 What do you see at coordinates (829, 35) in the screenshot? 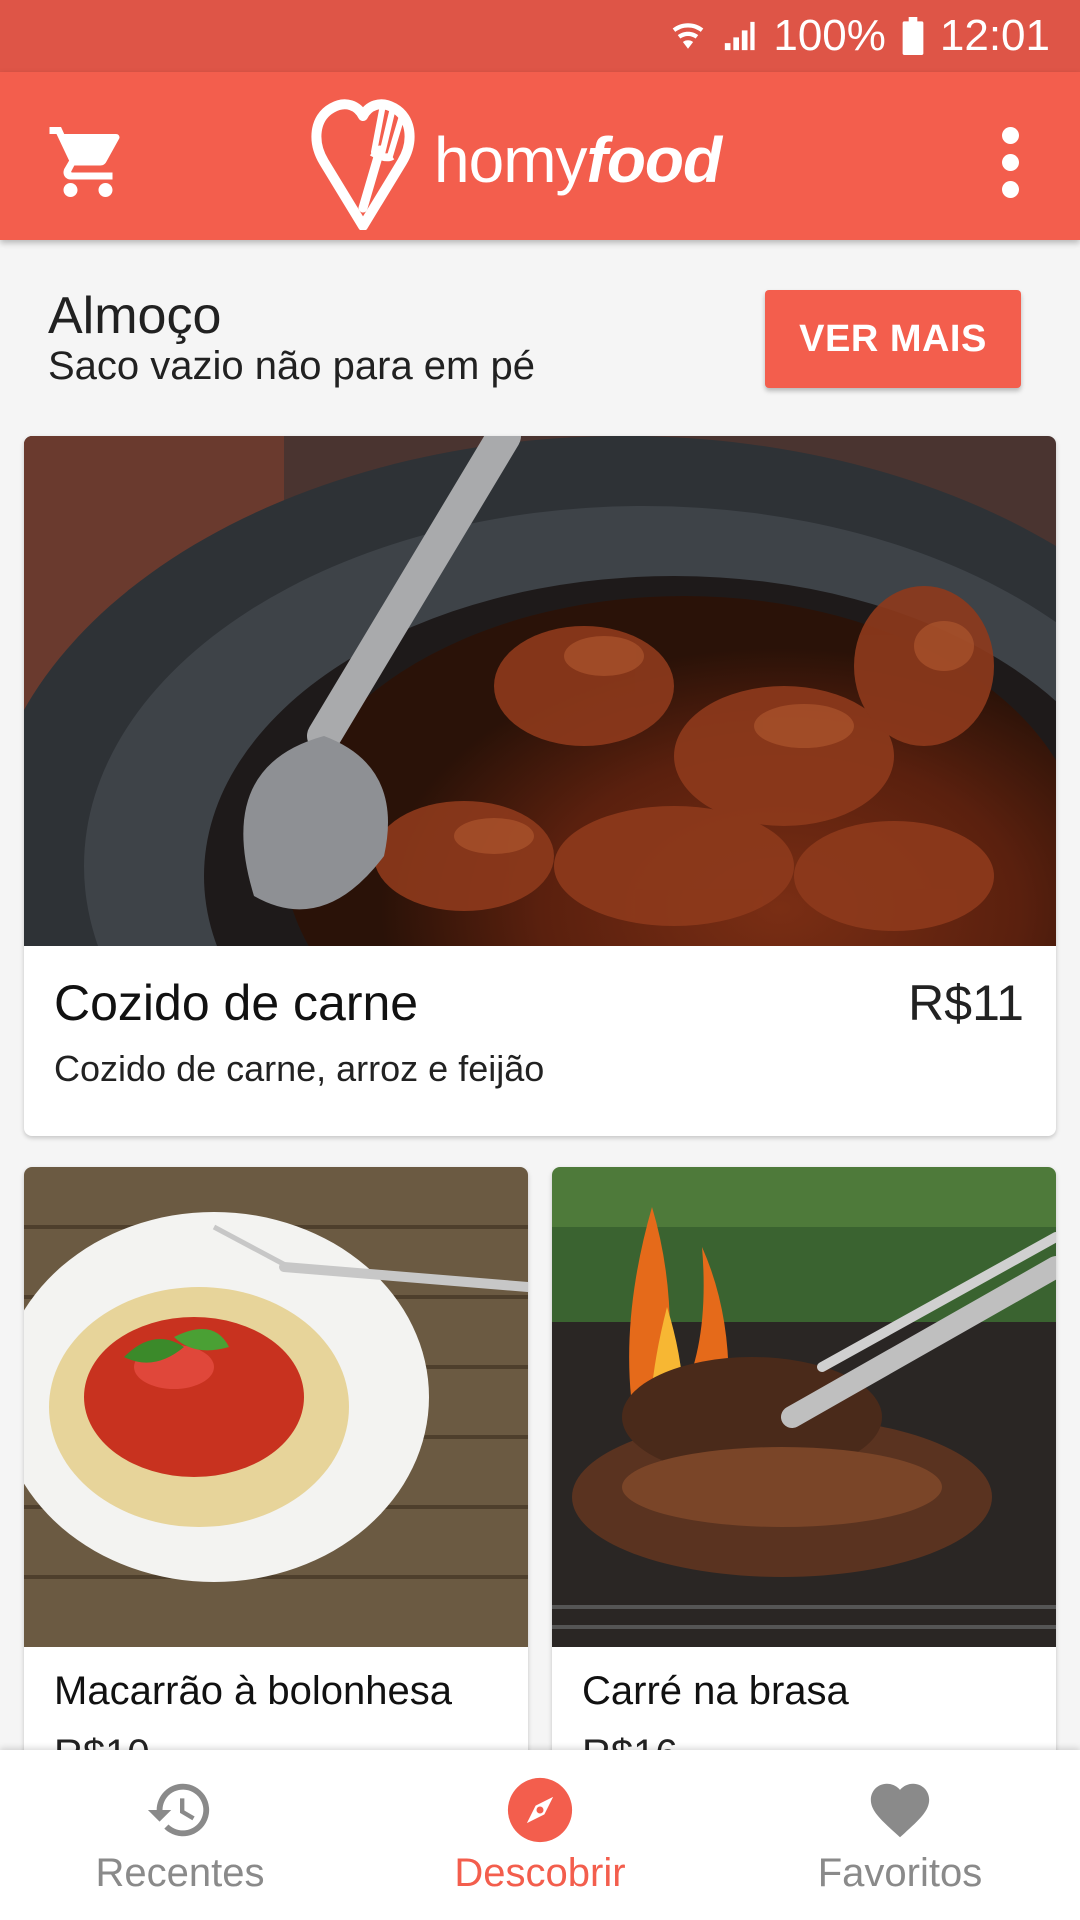
I see `battery-level: 100%` at bounding box center [829, 35].